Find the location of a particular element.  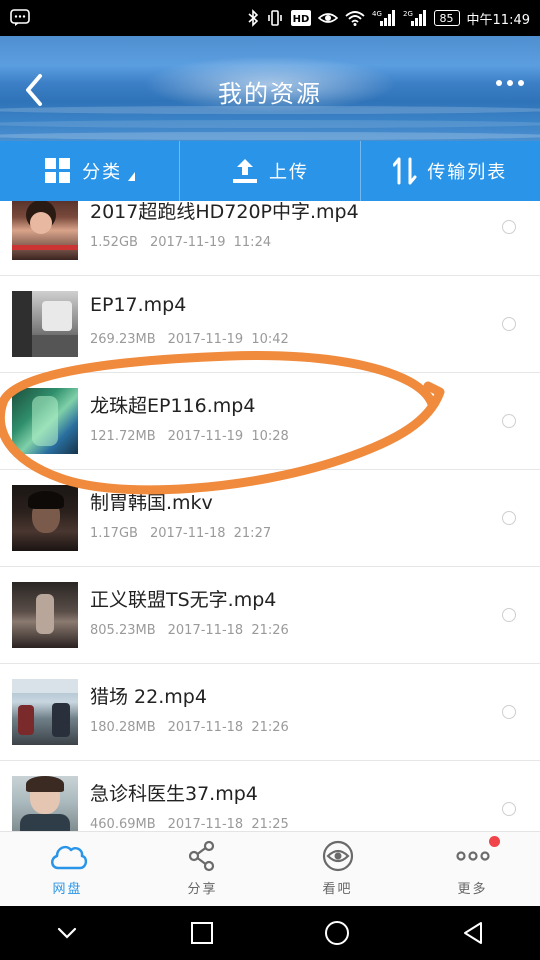

file-time: 10:42 is located at coordinates (270, 339).